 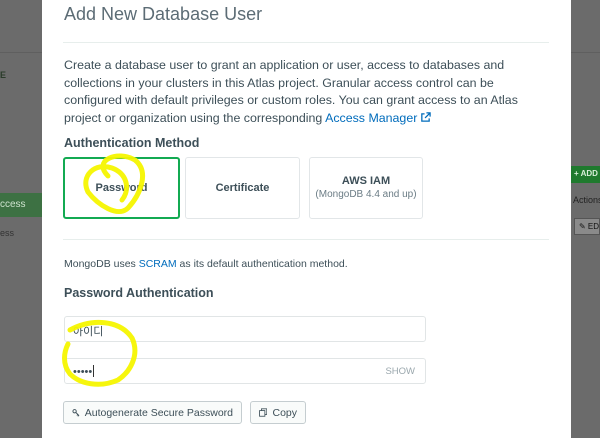 I want to click on auth-option-password: Password, so click(x=121, y=188).